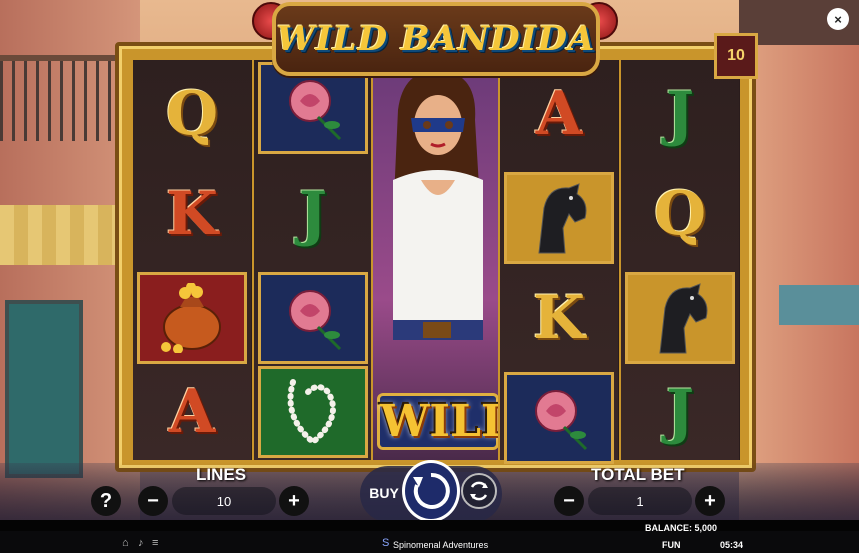 This screenshot has width=859, height=553. I want to click on pearl-necklace-icon, so click(311, 412).